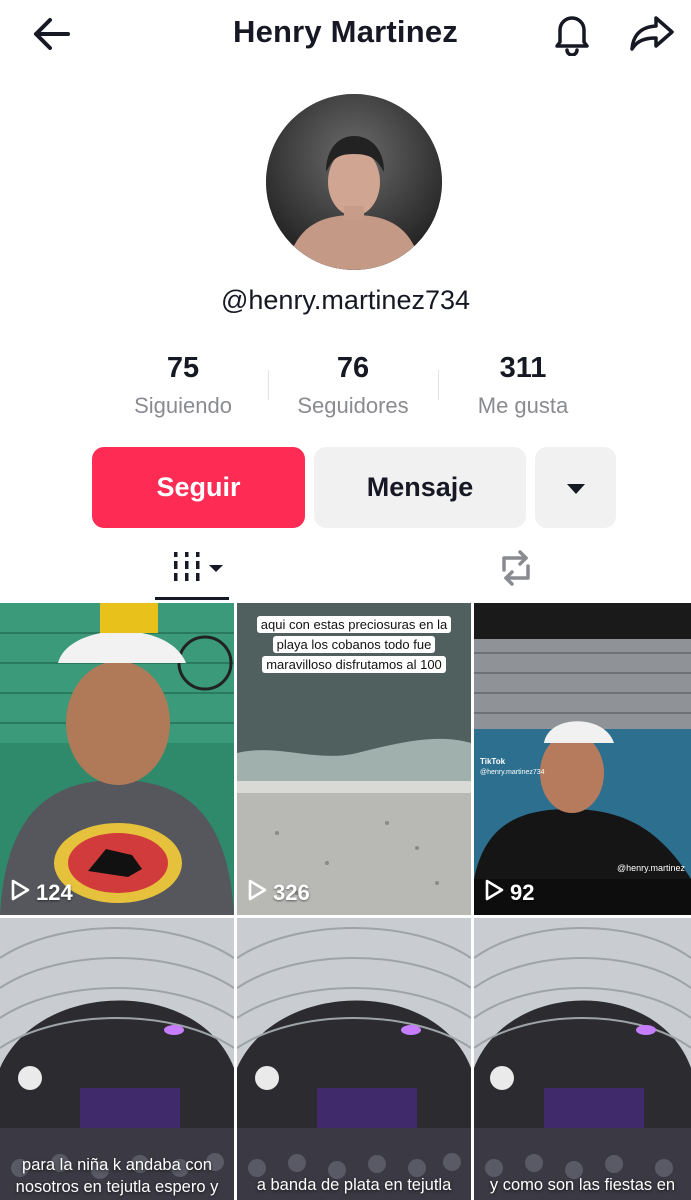  Describe the element at coordinates (522, 892) in the screenshot. I see `view-count-value: 92` at that location.